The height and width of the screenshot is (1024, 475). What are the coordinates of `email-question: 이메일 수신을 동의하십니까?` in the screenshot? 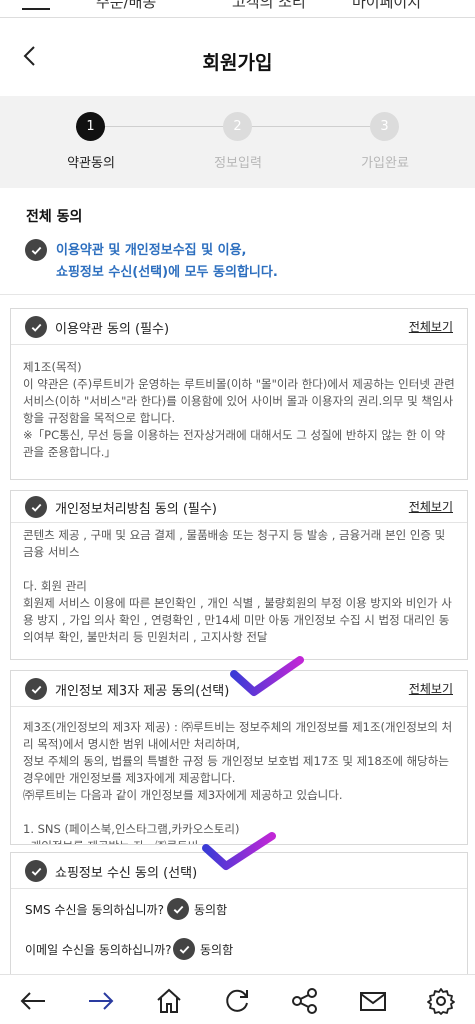 It's located at (98, 950).